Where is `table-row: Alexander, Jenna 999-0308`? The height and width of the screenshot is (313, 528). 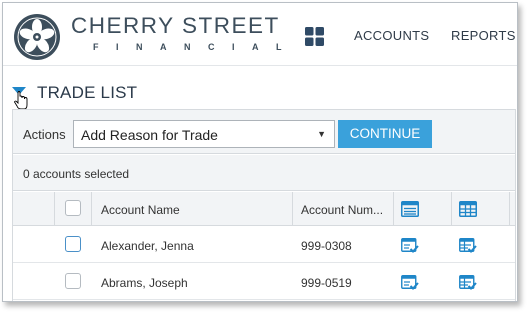
table-row: Alexander, Jenna 999-0308 is located at coordinates (264, 245).